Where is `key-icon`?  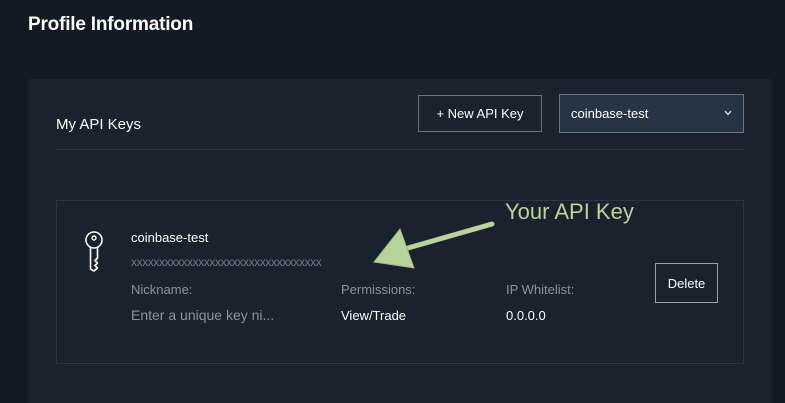 key-icon is located at coordinates (94, 251).